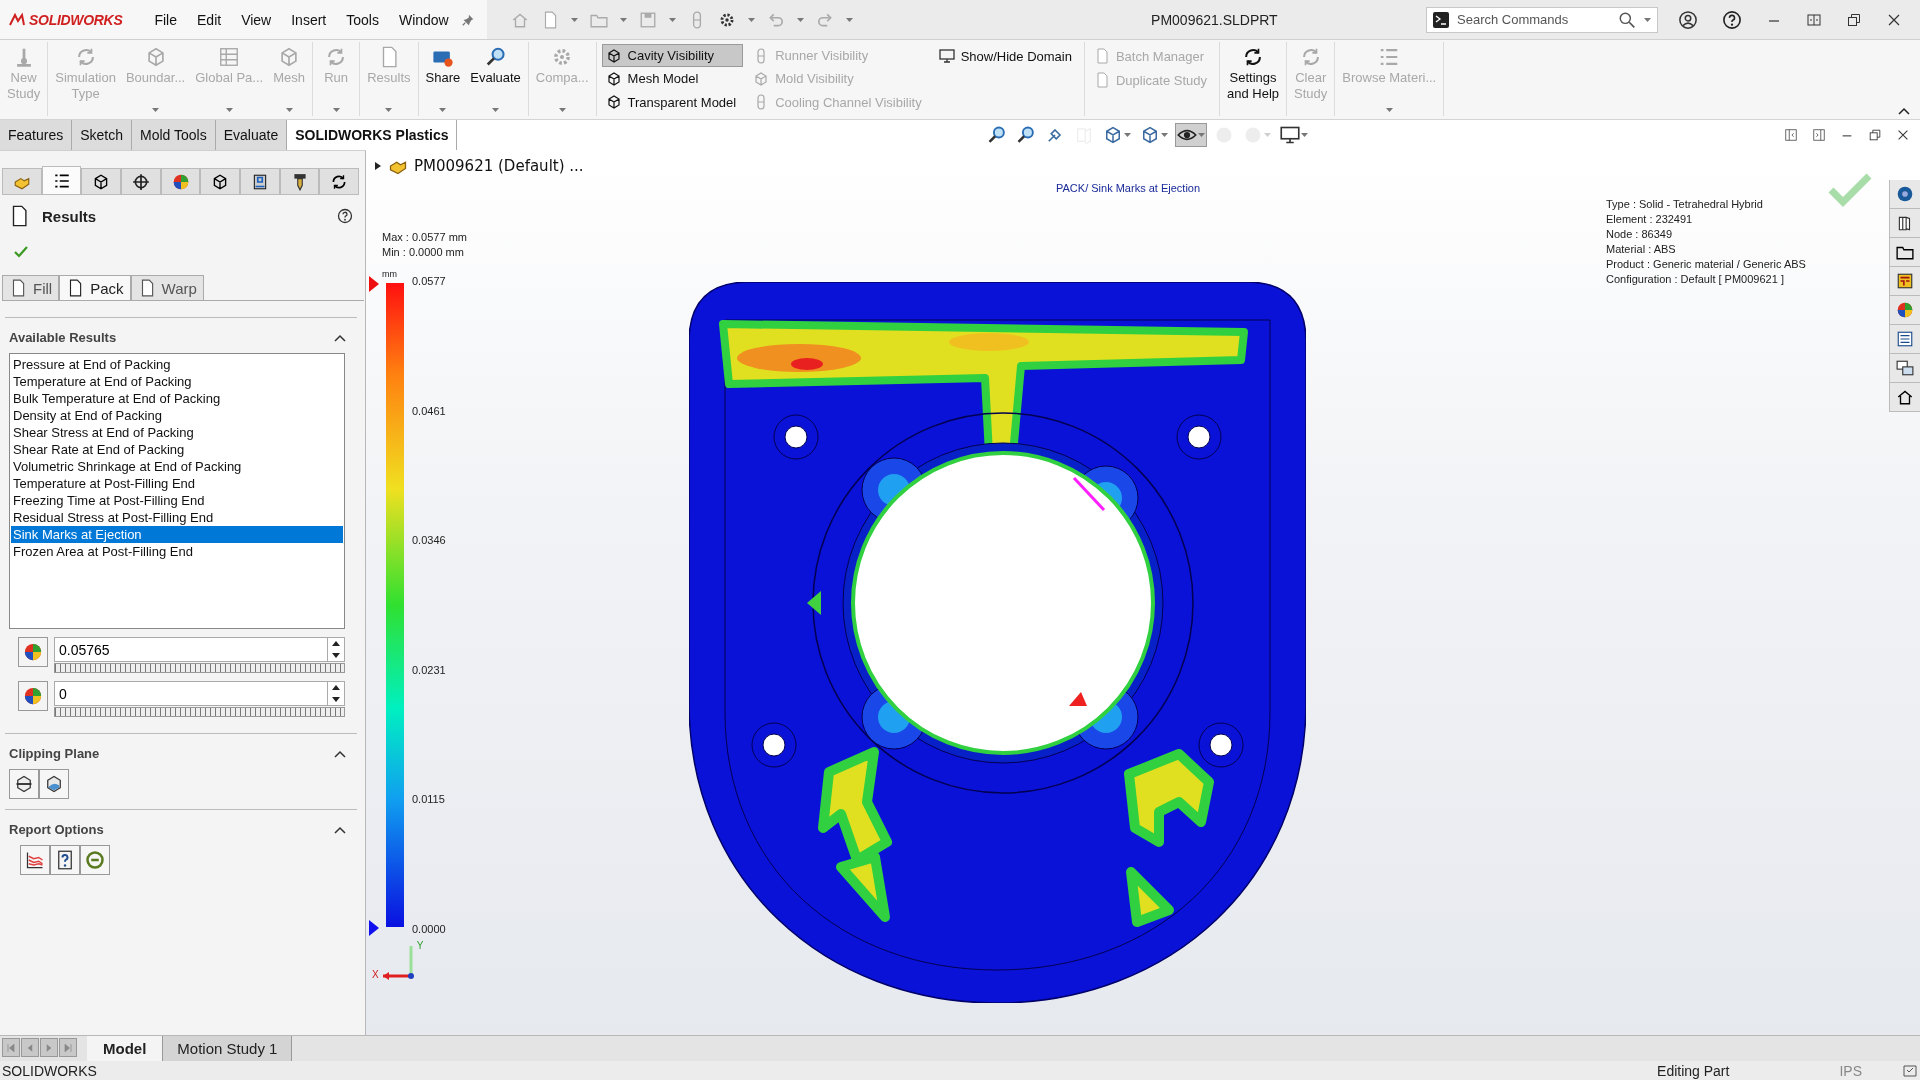  I want to click on list-item: Frozen Area at Post-Filling End, so click(177, 551).